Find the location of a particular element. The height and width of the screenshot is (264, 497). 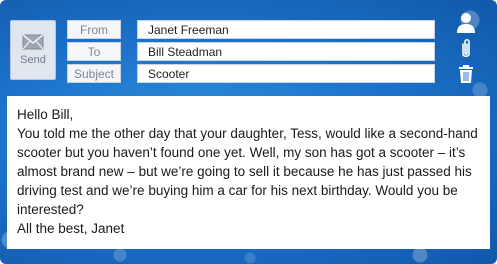

from-row: From Janet Freeman is located at coordinates (251, 29).